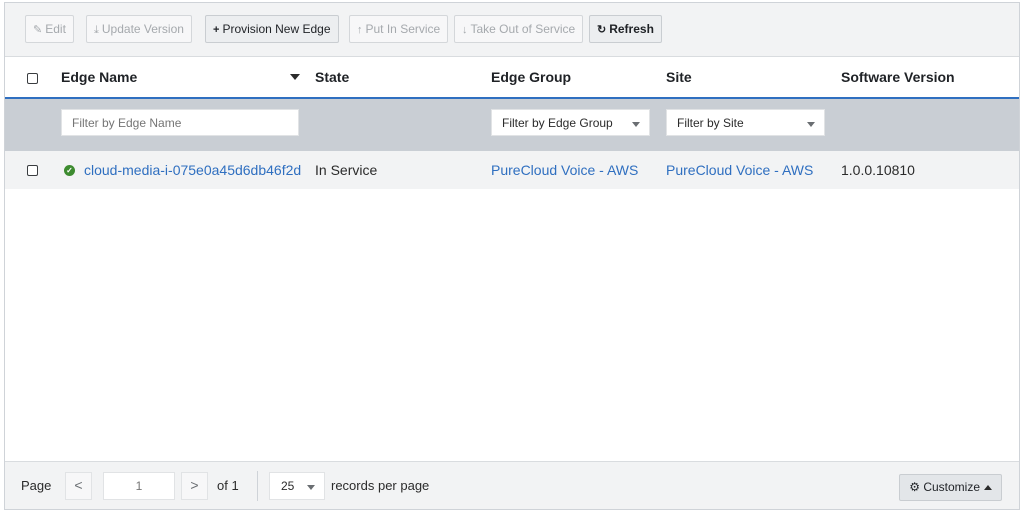  What do you see at coordinates (99, 77) in the screenshot?
I see `column-header-edge-name: Edge Name` at bounding box center [99, 77].